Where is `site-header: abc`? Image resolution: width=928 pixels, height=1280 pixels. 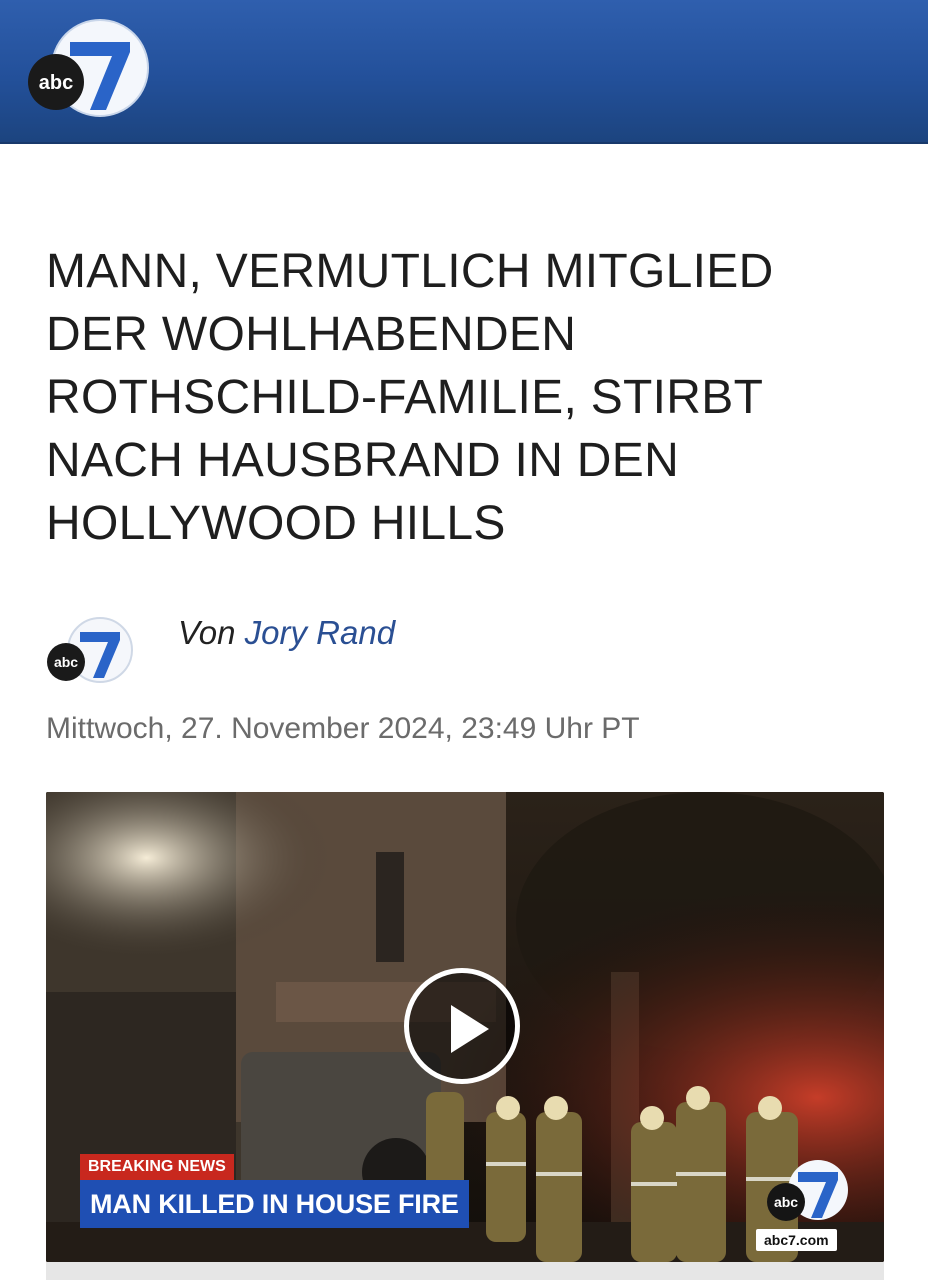
site-header: abc is located at coordinates (464, 72).